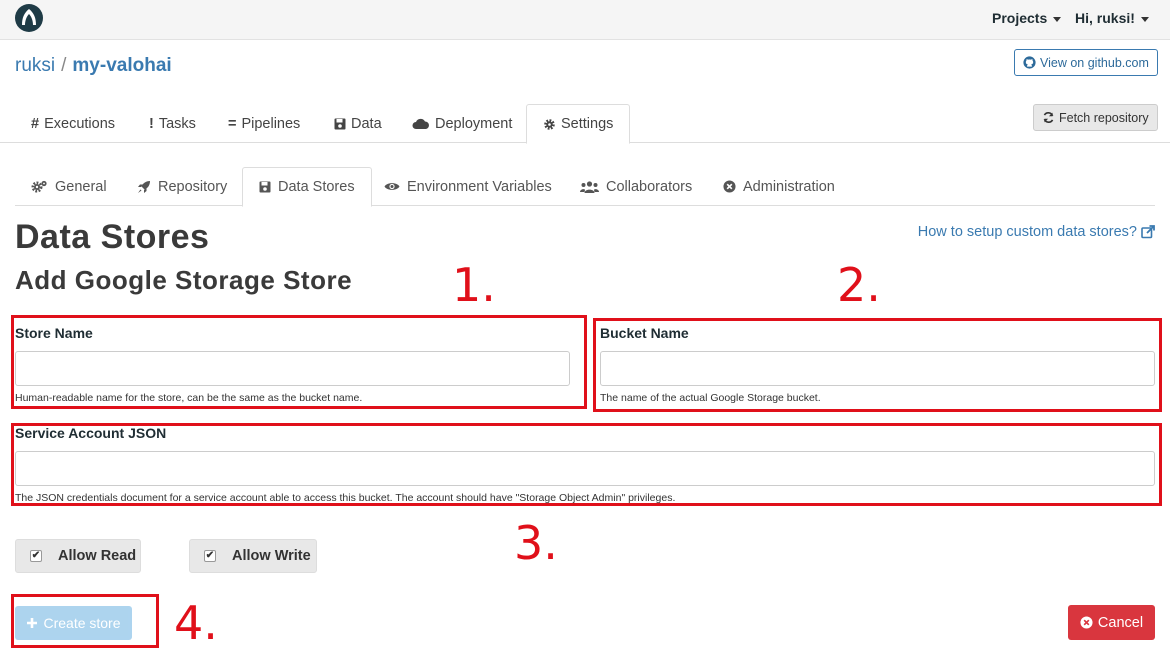  What do you see at coordinates (39, 186) in the screenshot?
I see `gears-icon` at bounding box center [39, 186].